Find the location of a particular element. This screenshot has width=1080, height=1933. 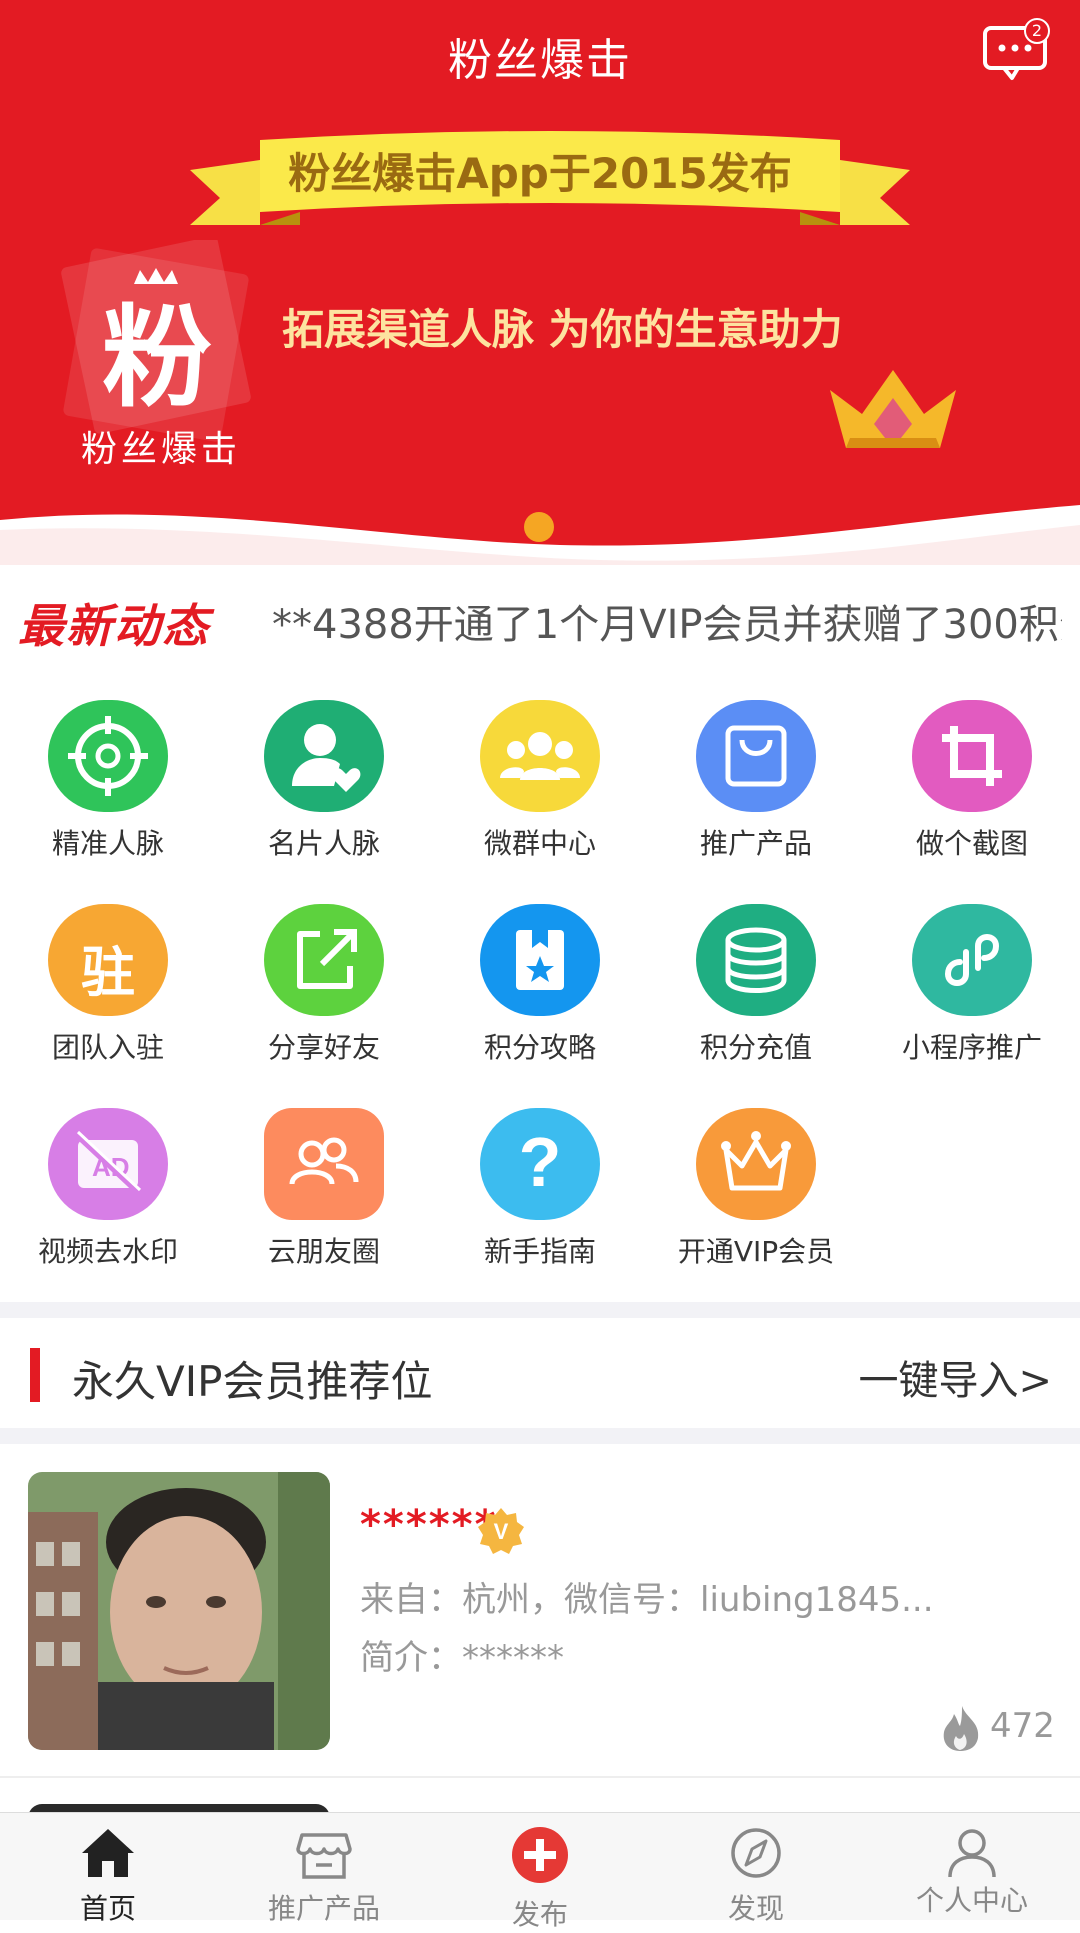

bottom-nav: 首页 推广产品 发布 发现 个人中心 is located at coordinates (540, 1871).